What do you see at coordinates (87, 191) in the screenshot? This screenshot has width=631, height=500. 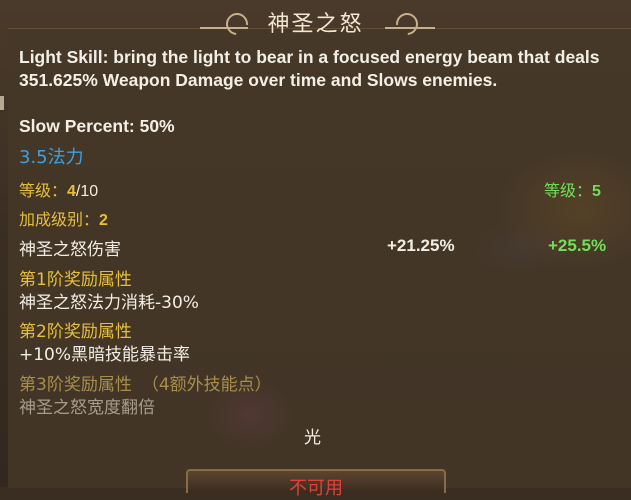 I see `level-max: /10` at bounding box center [87, 191].